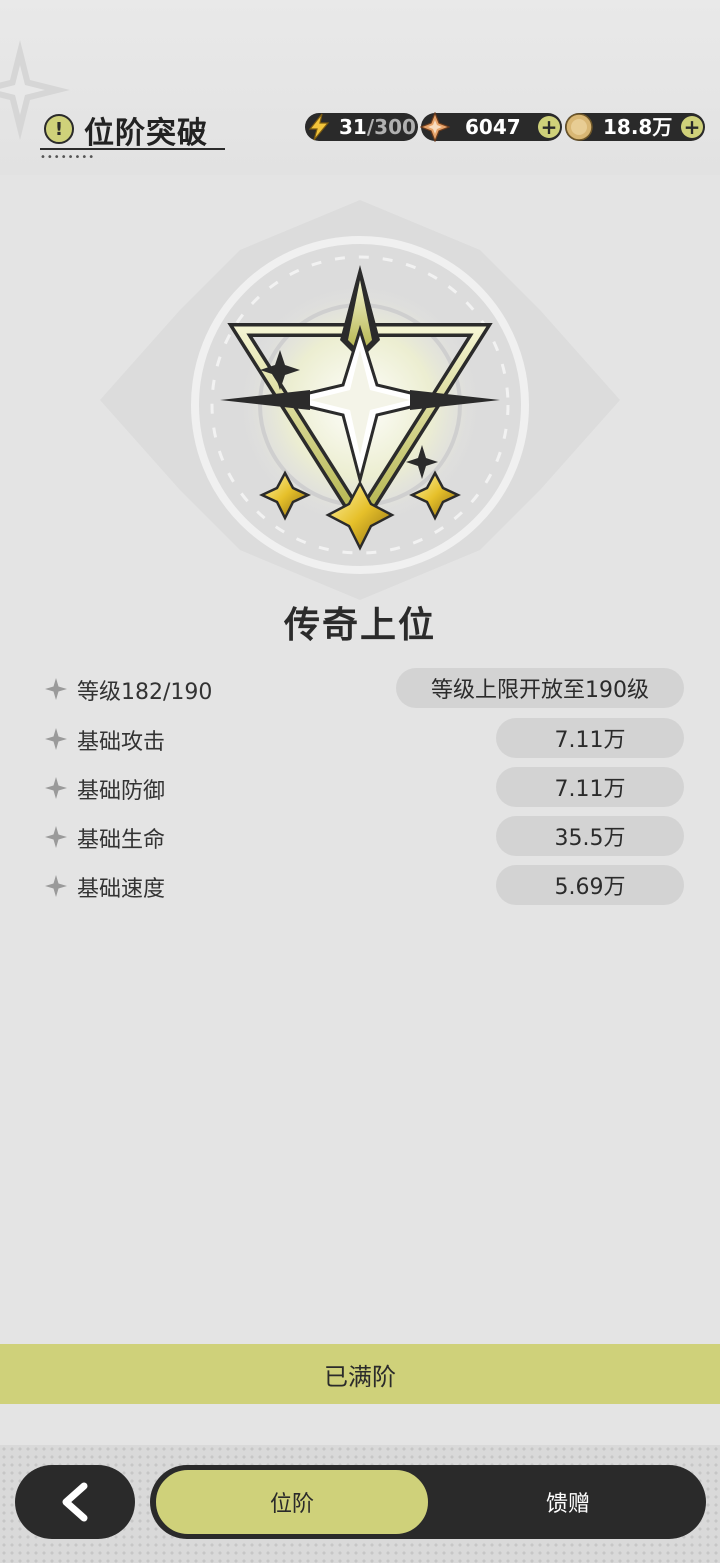 This screenshot has height=1563, width=720. I want to click on coin-counter: 18.8万 +, so click(635, 127).